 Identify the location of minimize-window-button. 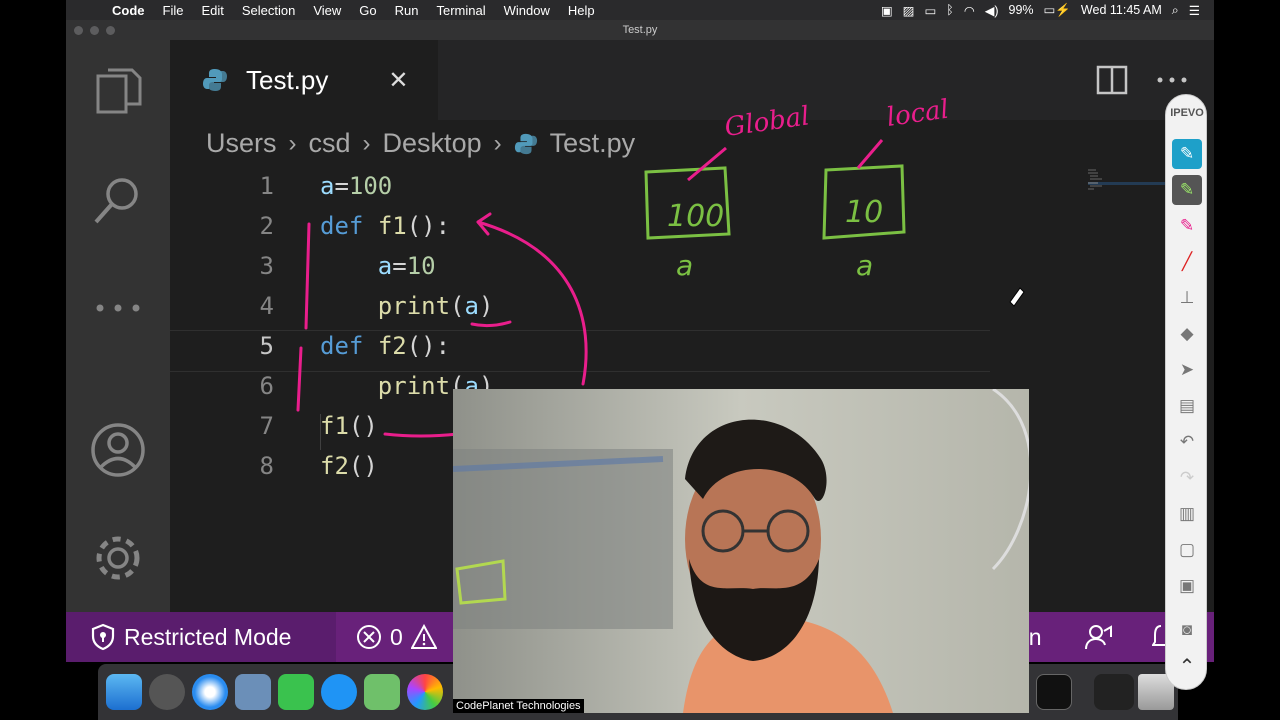
(94, 30).